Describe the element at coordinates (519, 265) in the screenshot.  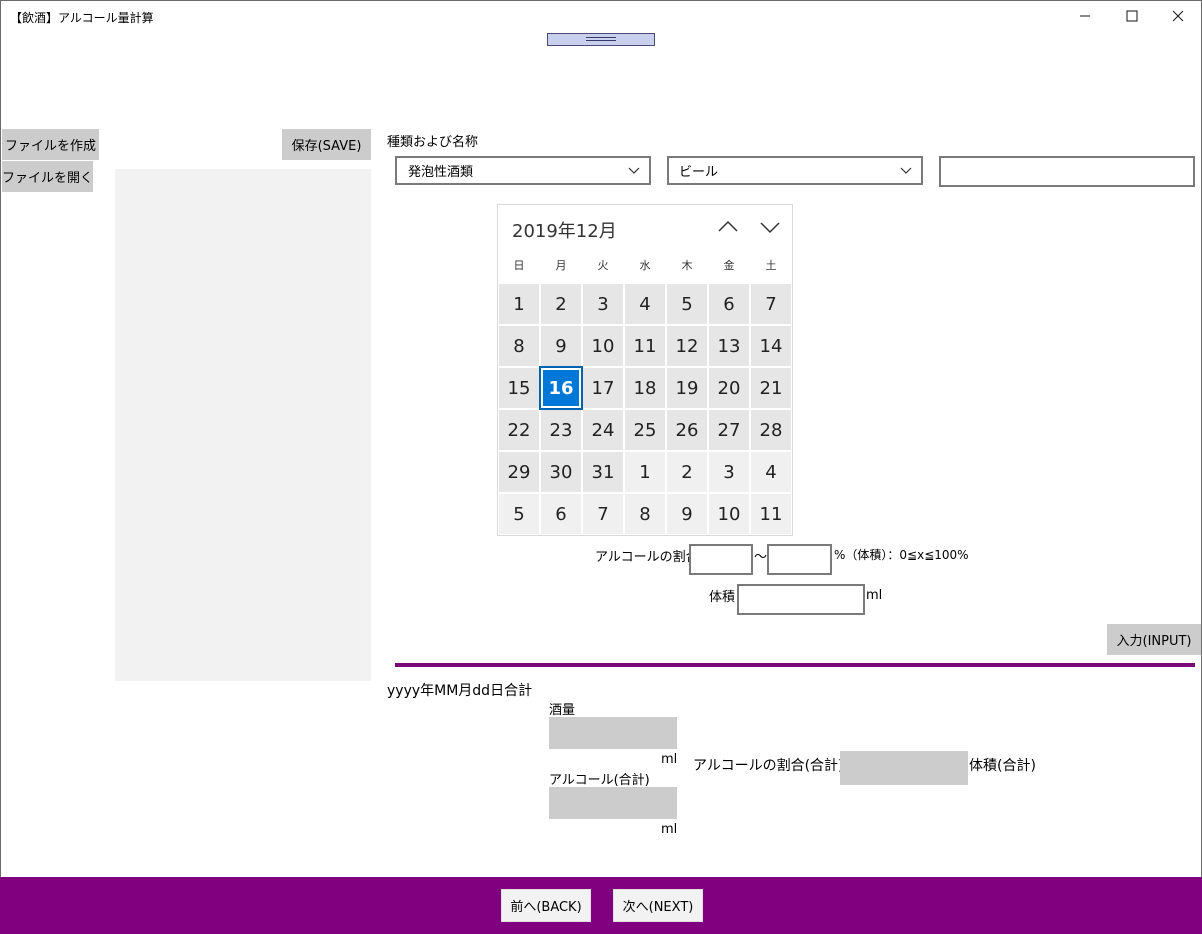
I see `calendar-weekday: 日` at that location.